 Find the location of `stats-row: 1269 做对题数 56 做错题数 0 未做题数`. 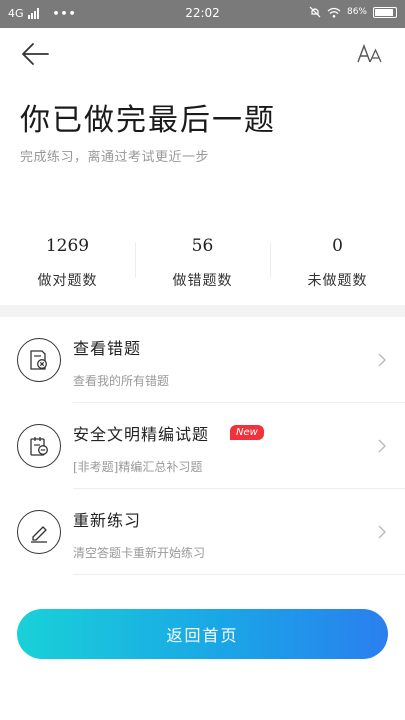

stats-row: 1269 做对题数 56 做错题数 0 未做题数 is located at coordinates (202, 266).